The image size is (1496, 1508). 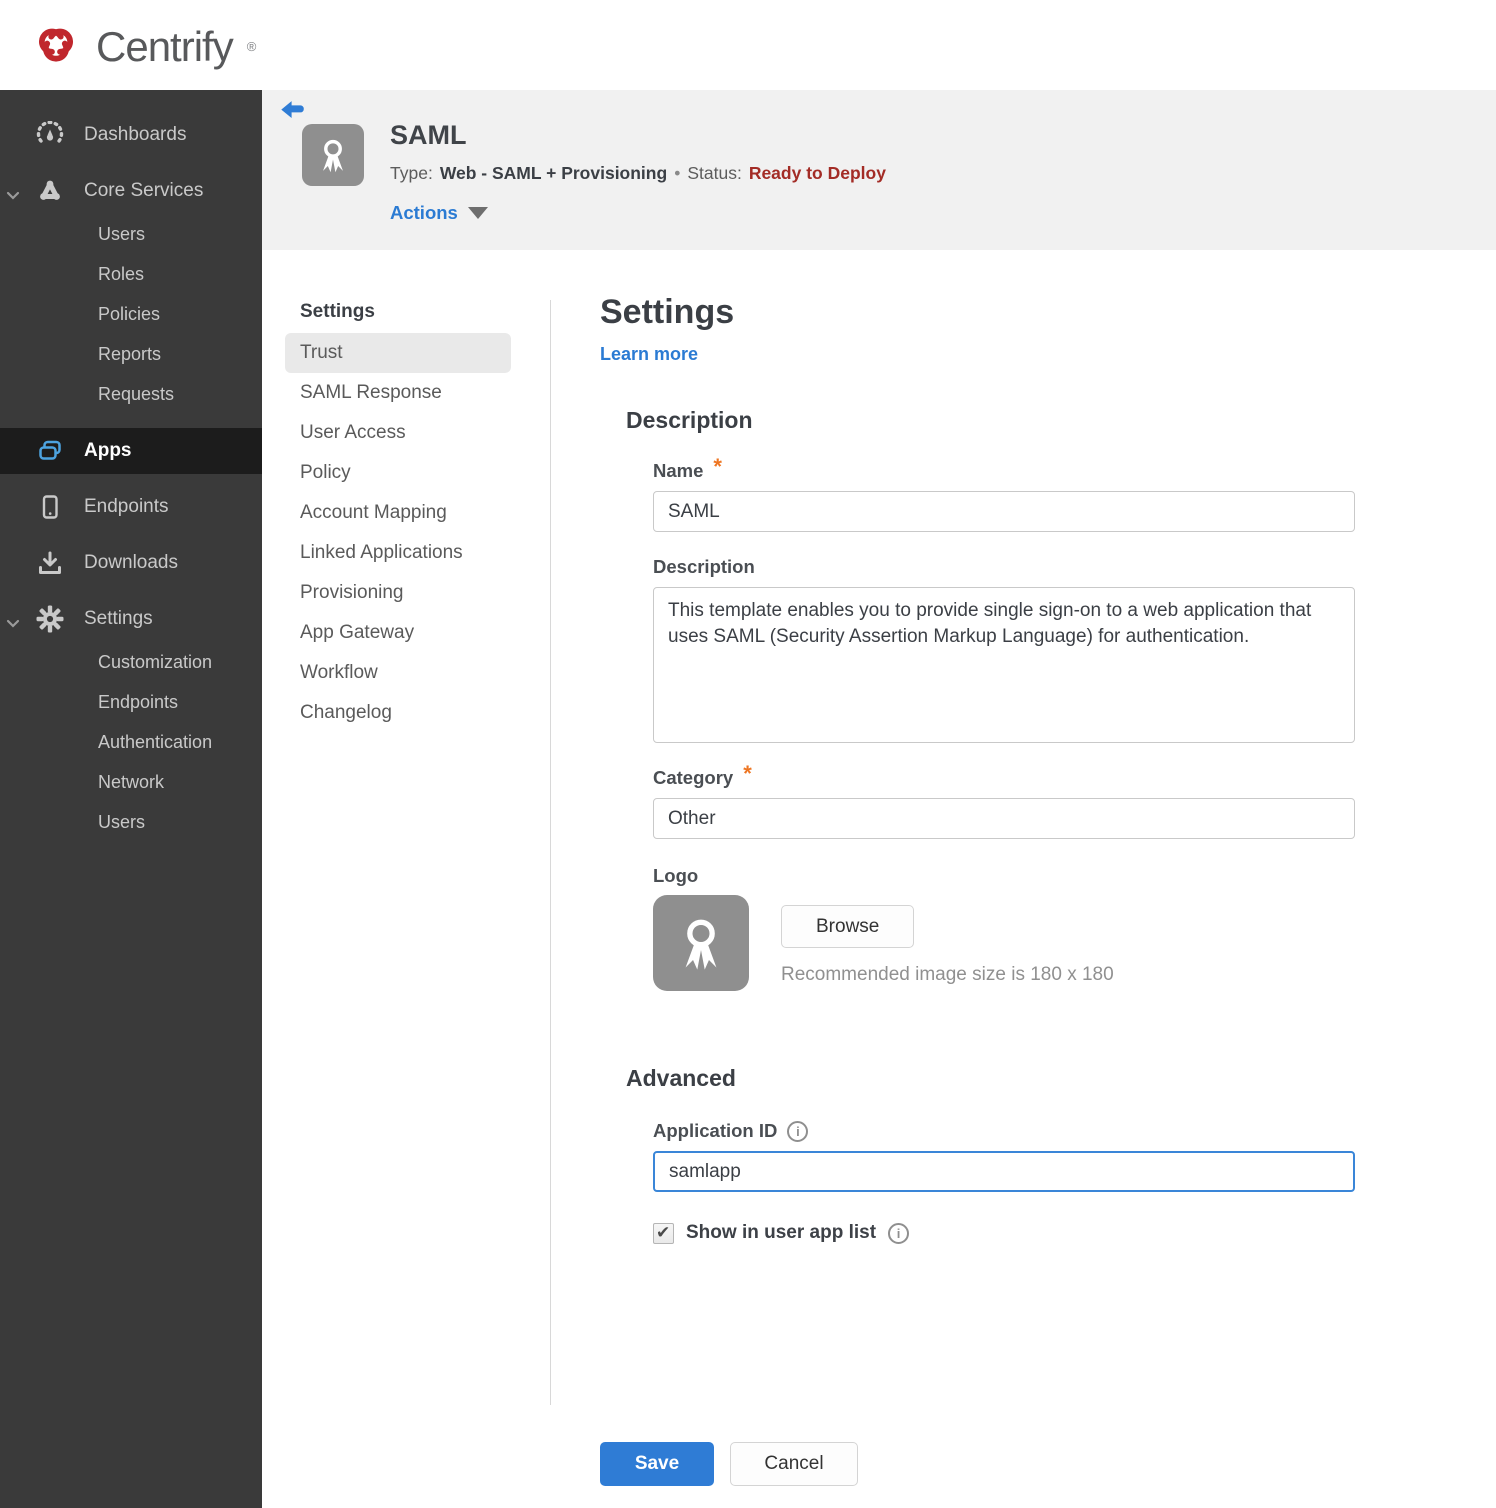 What do you see at coordinates (794, 1464) in the screenshot?
I see `cancel-button: Cancel` at bounding box center [794, 1464].